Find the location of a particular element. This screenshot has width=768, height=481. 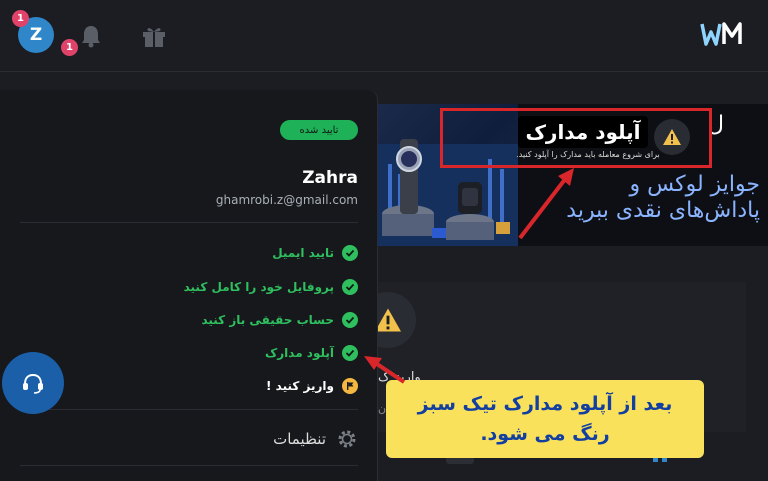

support-button is located at coordinates (33, 383).